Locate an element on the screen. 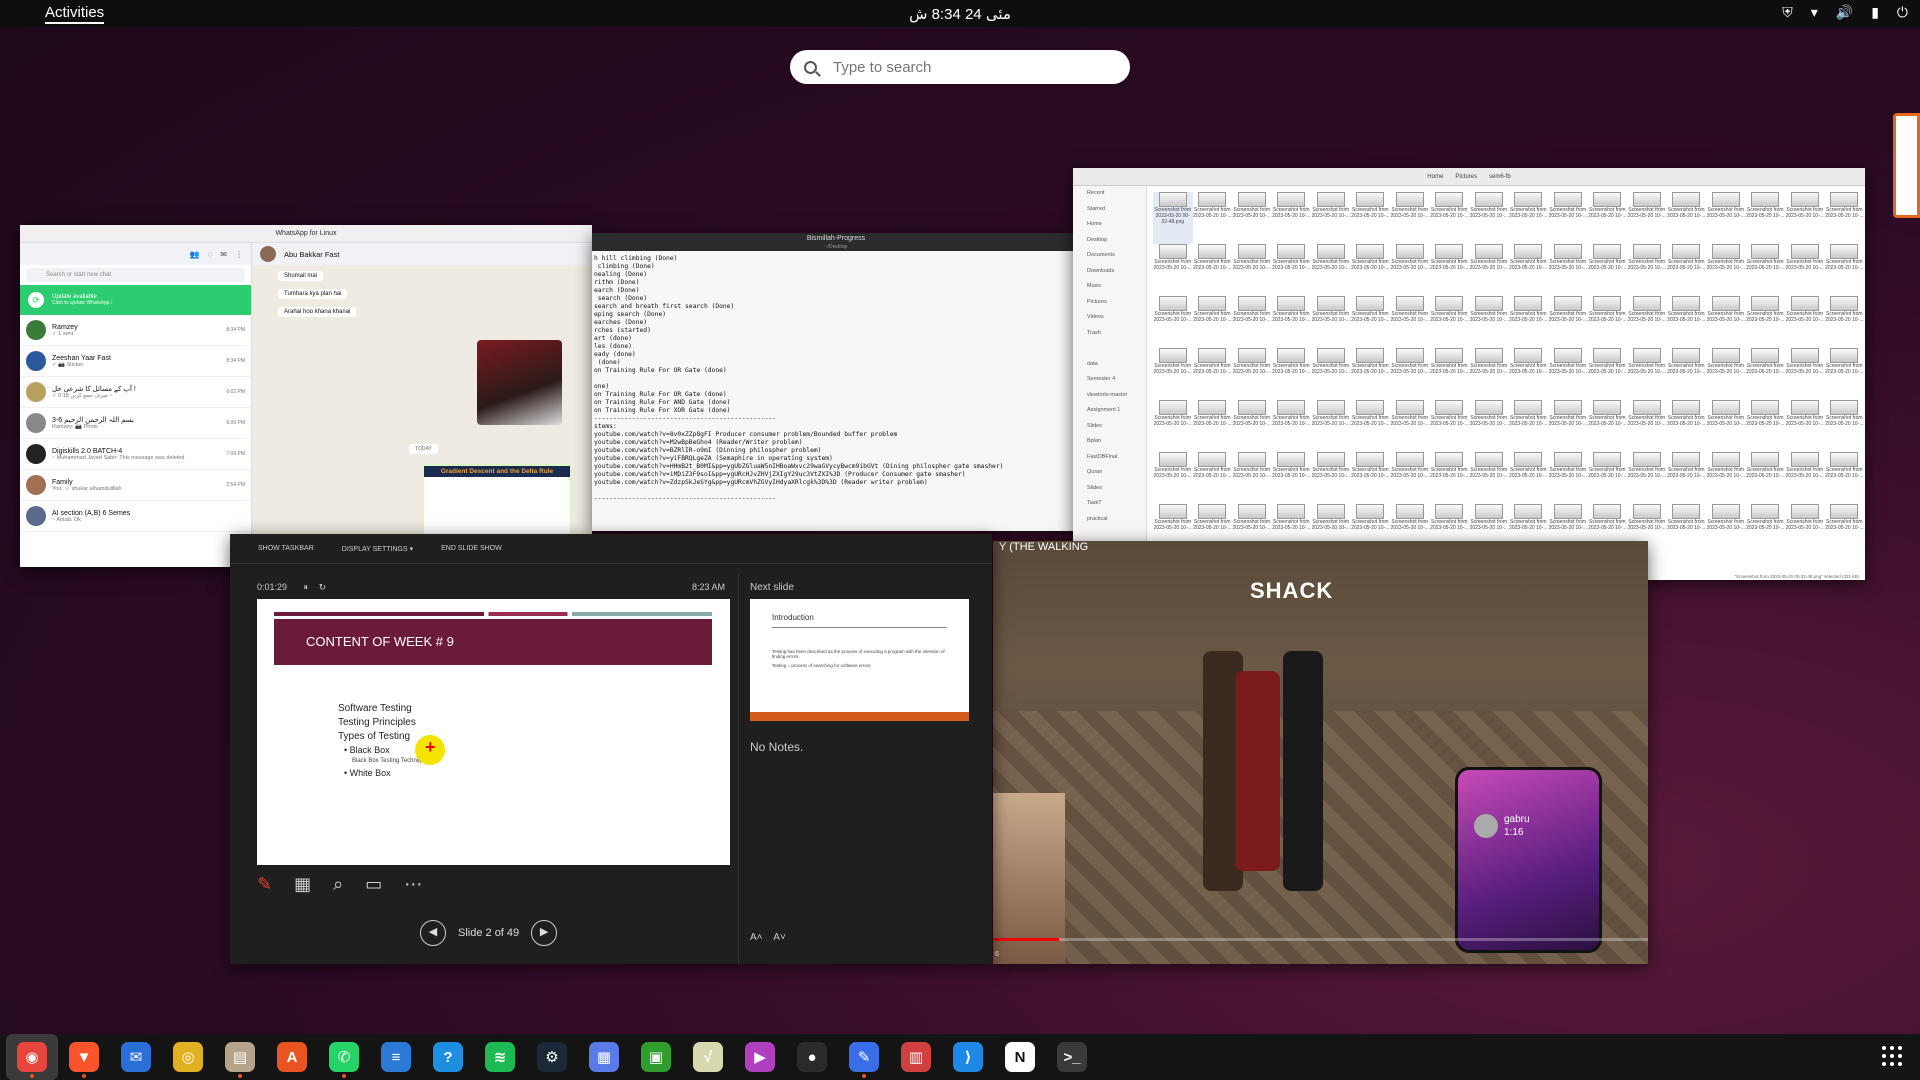 Image resolution: width=1920 pixels, height=1080 pixels. sidebar-item: Trash is located at coordinates (1109, 338).